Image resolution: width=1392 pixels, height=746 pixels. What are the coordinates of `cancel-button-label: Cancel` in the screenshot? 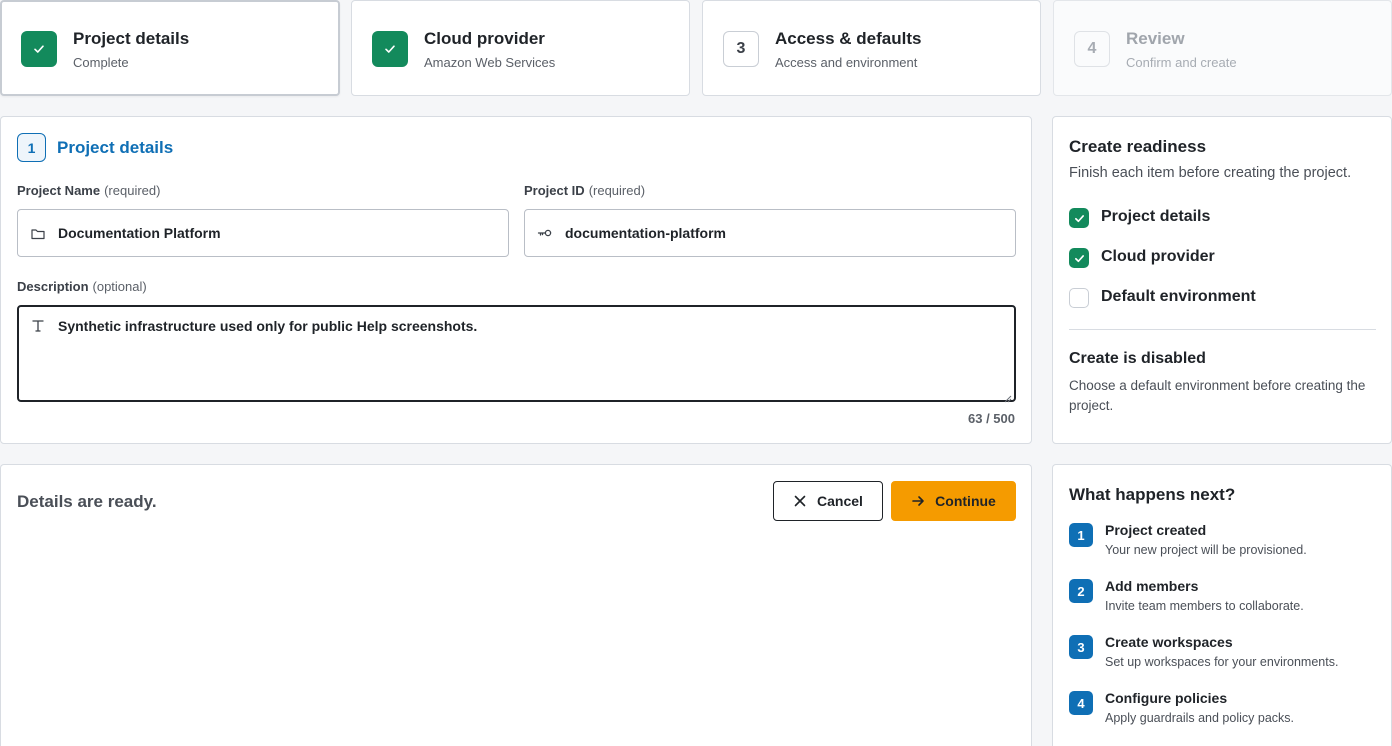 It's located at (840, 501).